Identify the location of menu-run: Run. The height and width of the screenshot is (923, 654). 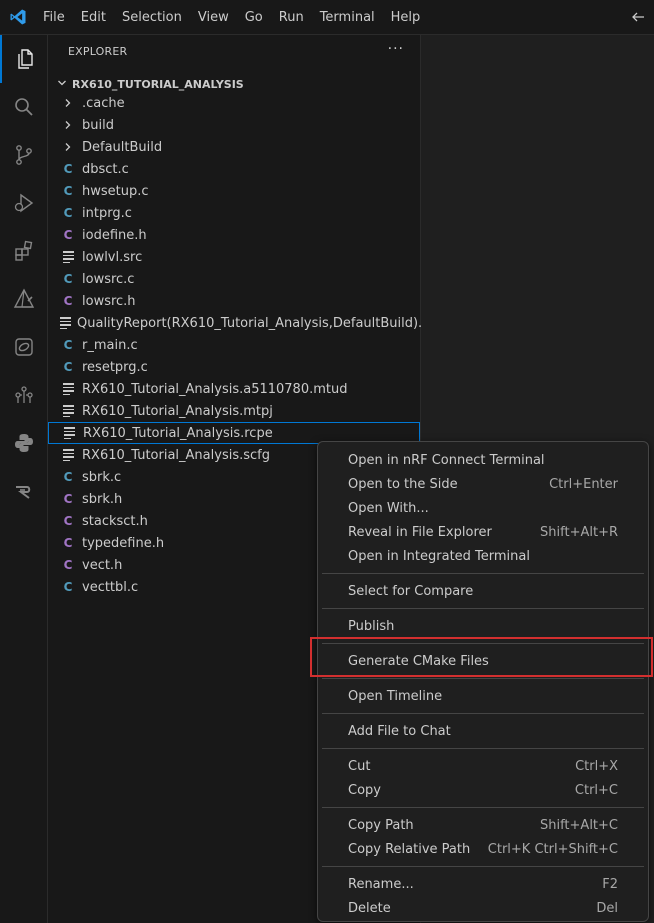
(291, 17).